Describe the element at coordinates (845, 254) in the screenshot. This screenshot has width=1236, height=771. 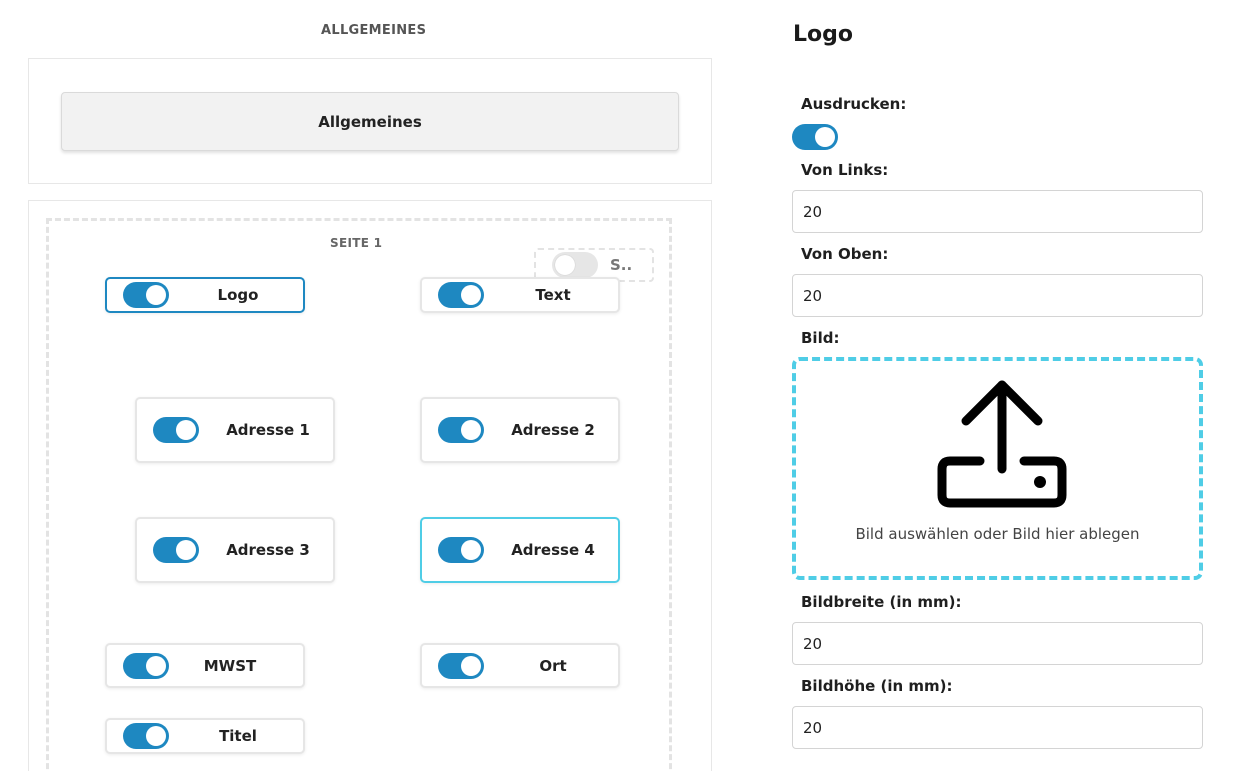
I see `from-top-label: Von Oben:` at that location.